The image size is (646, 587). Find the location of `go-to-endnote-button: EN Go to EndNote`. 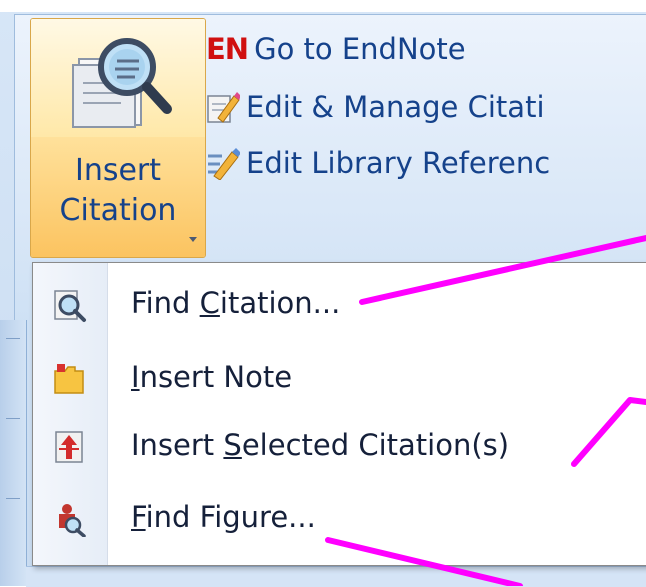

go-to-endnote-button: EN Go to EndNote is located at coordinates (336, 49).